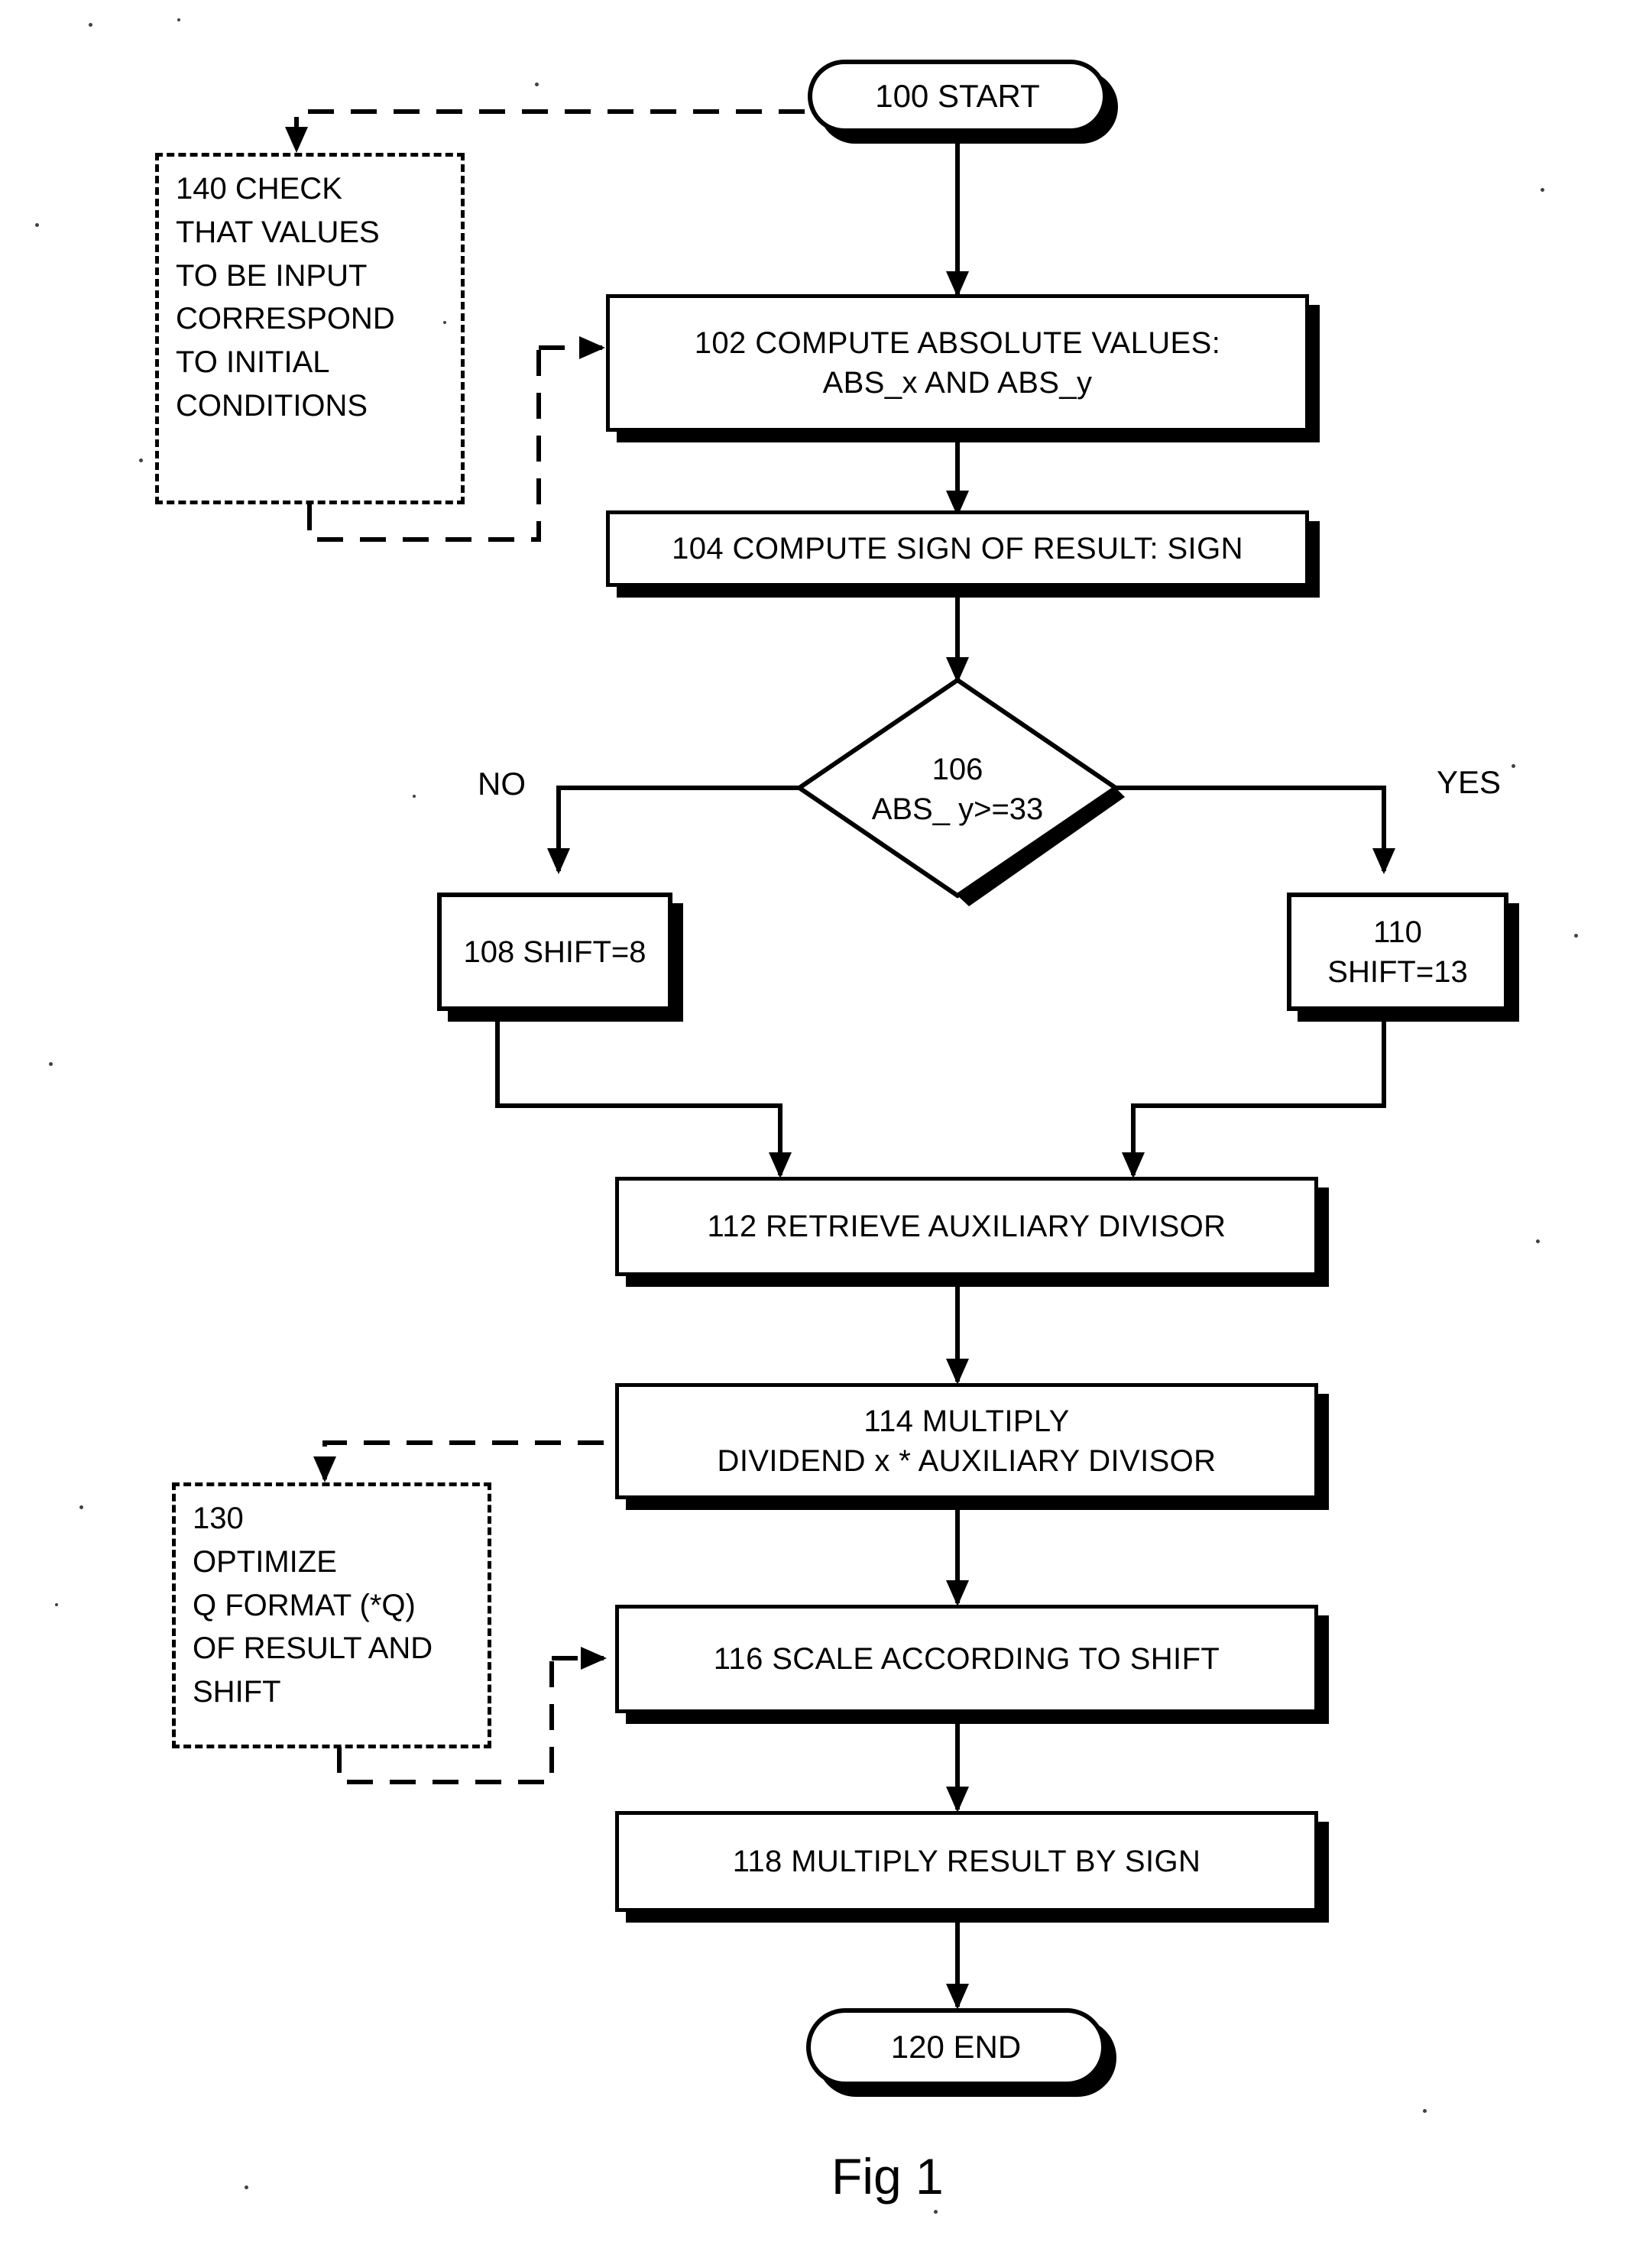 This screenshot has height=2268, width=1646. I want to click on node-compute-sign-label: 104 COMPUTE SIGN OF RESULT: SIGN, so click(957, 549).